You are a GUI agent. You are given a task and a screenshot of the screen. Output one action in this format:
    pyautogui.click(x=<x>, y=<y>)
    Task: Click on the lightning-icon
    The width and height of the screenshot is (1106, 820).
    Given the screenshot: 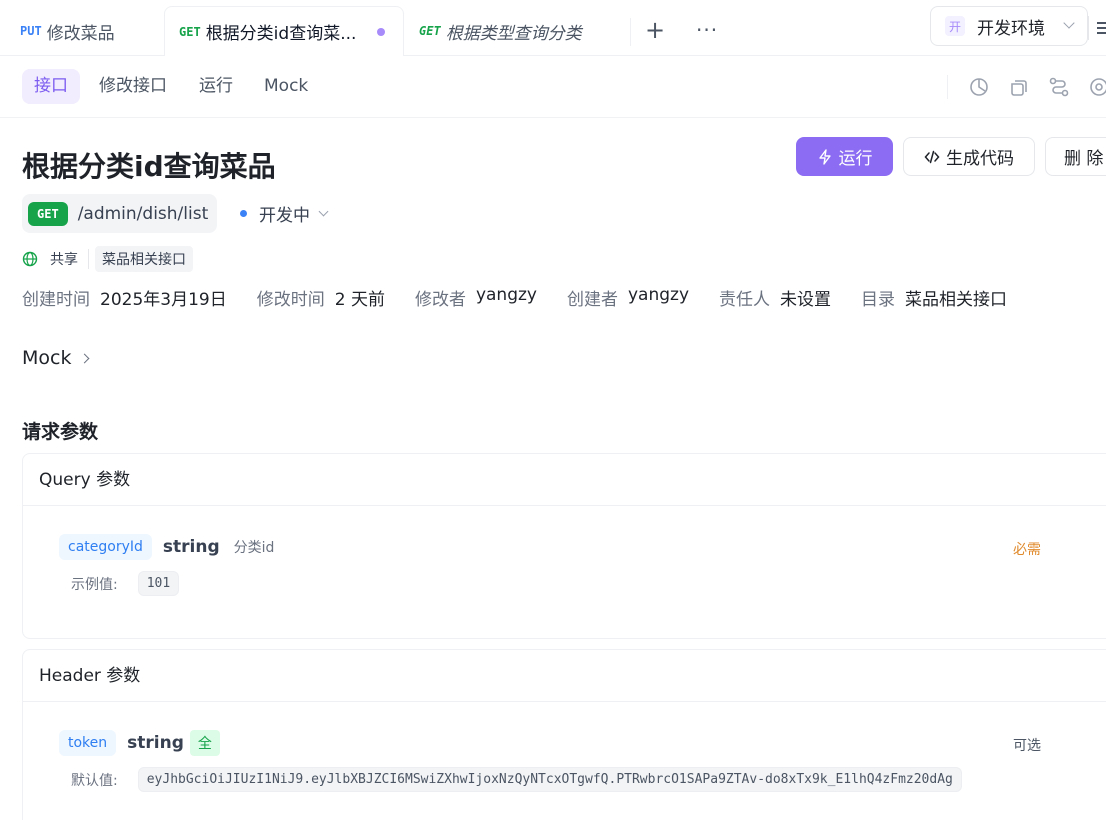 What is the action you would take?
    pyautogui.click(x=824, y=156)
    